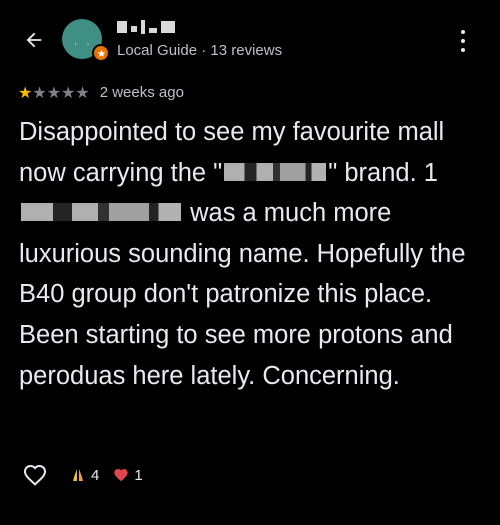 The image size is (500, 525). Describe the element at coordinates (95, 475) in the screenshot. I see `reaction-thanks-count: 4` at that location.